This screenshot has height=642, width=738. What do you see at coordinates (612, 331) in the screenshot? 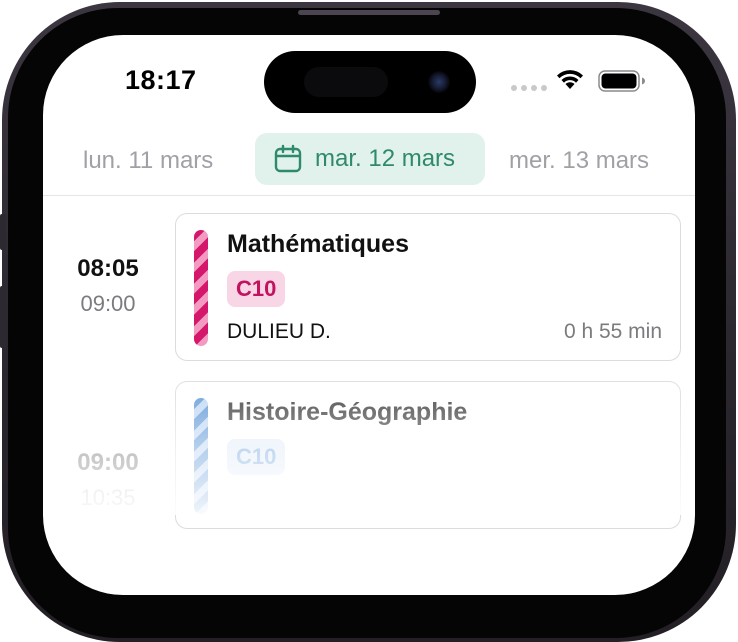
I see `lesson-duration: 0 h 55 min` at bounding box center [612, 331].